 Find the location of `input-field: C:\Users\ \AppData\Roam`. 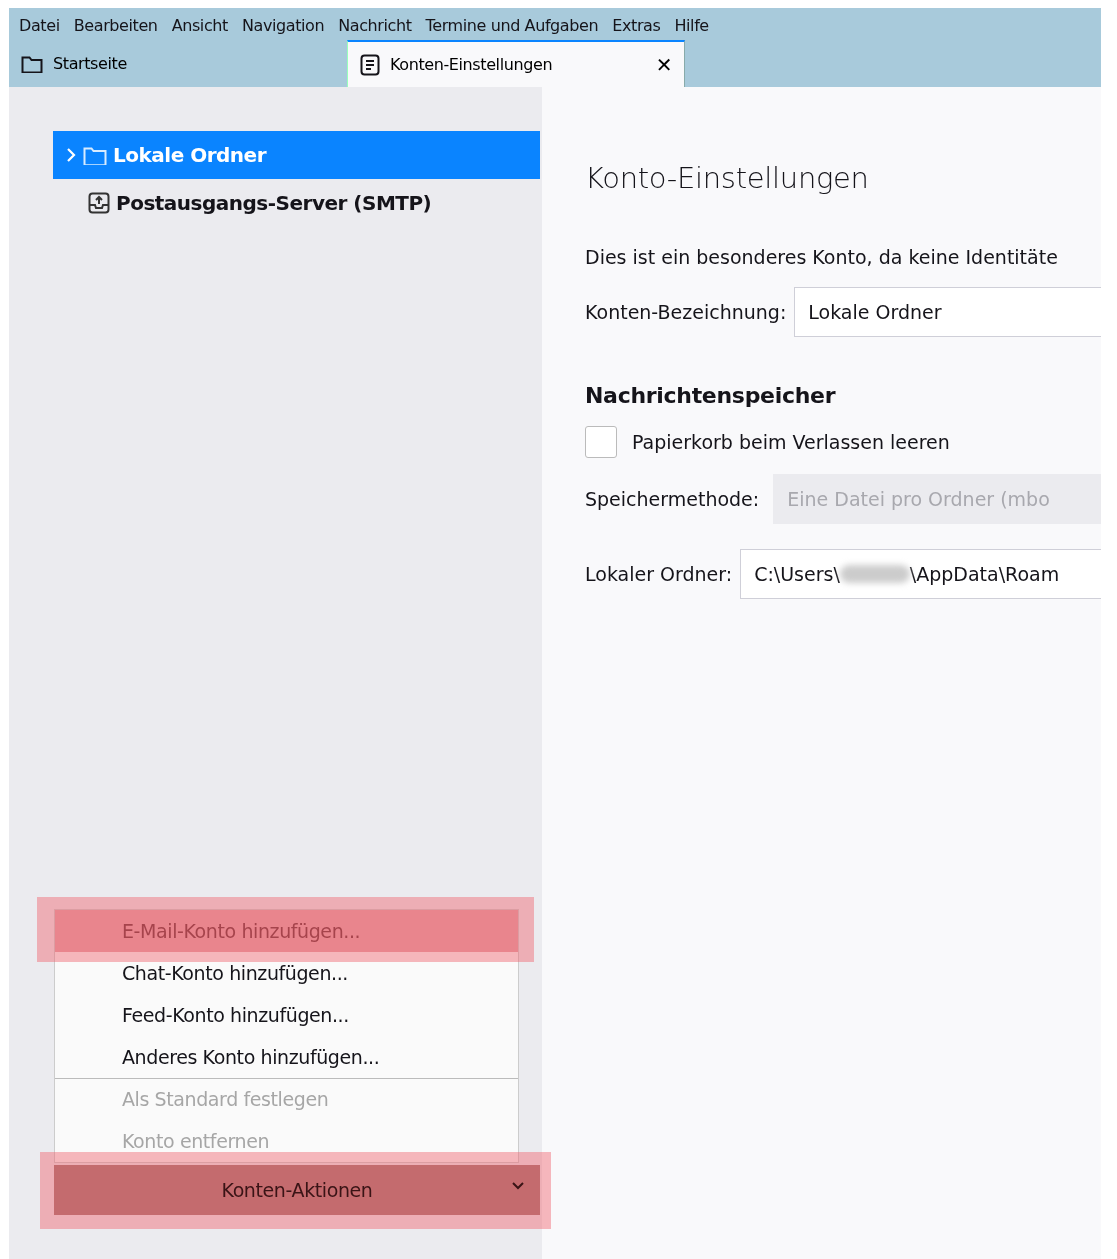

input-field: C:\Users\ \AppData\Roam is located at coordinates (920, 574).